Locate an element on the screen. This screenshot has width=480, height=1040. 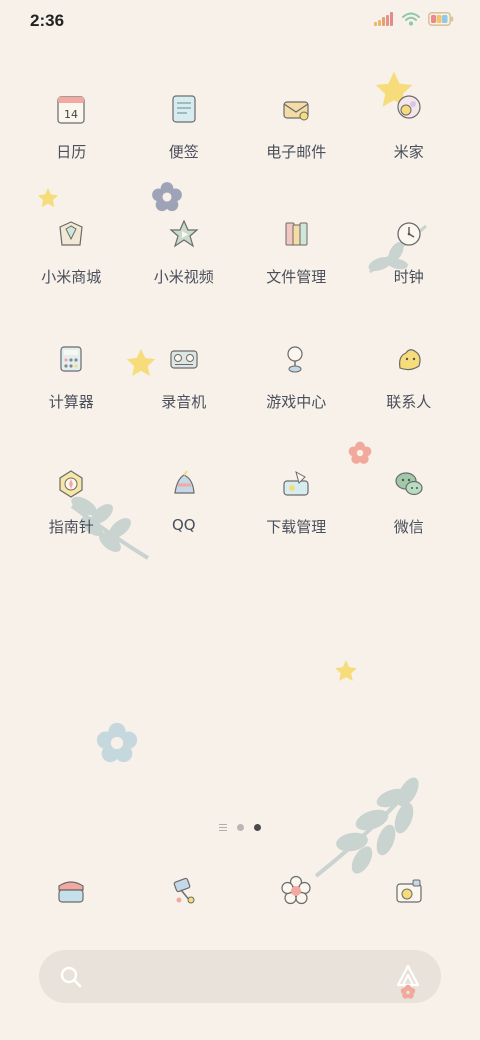
app-label: 便签 is located at coordinates (183, 152).